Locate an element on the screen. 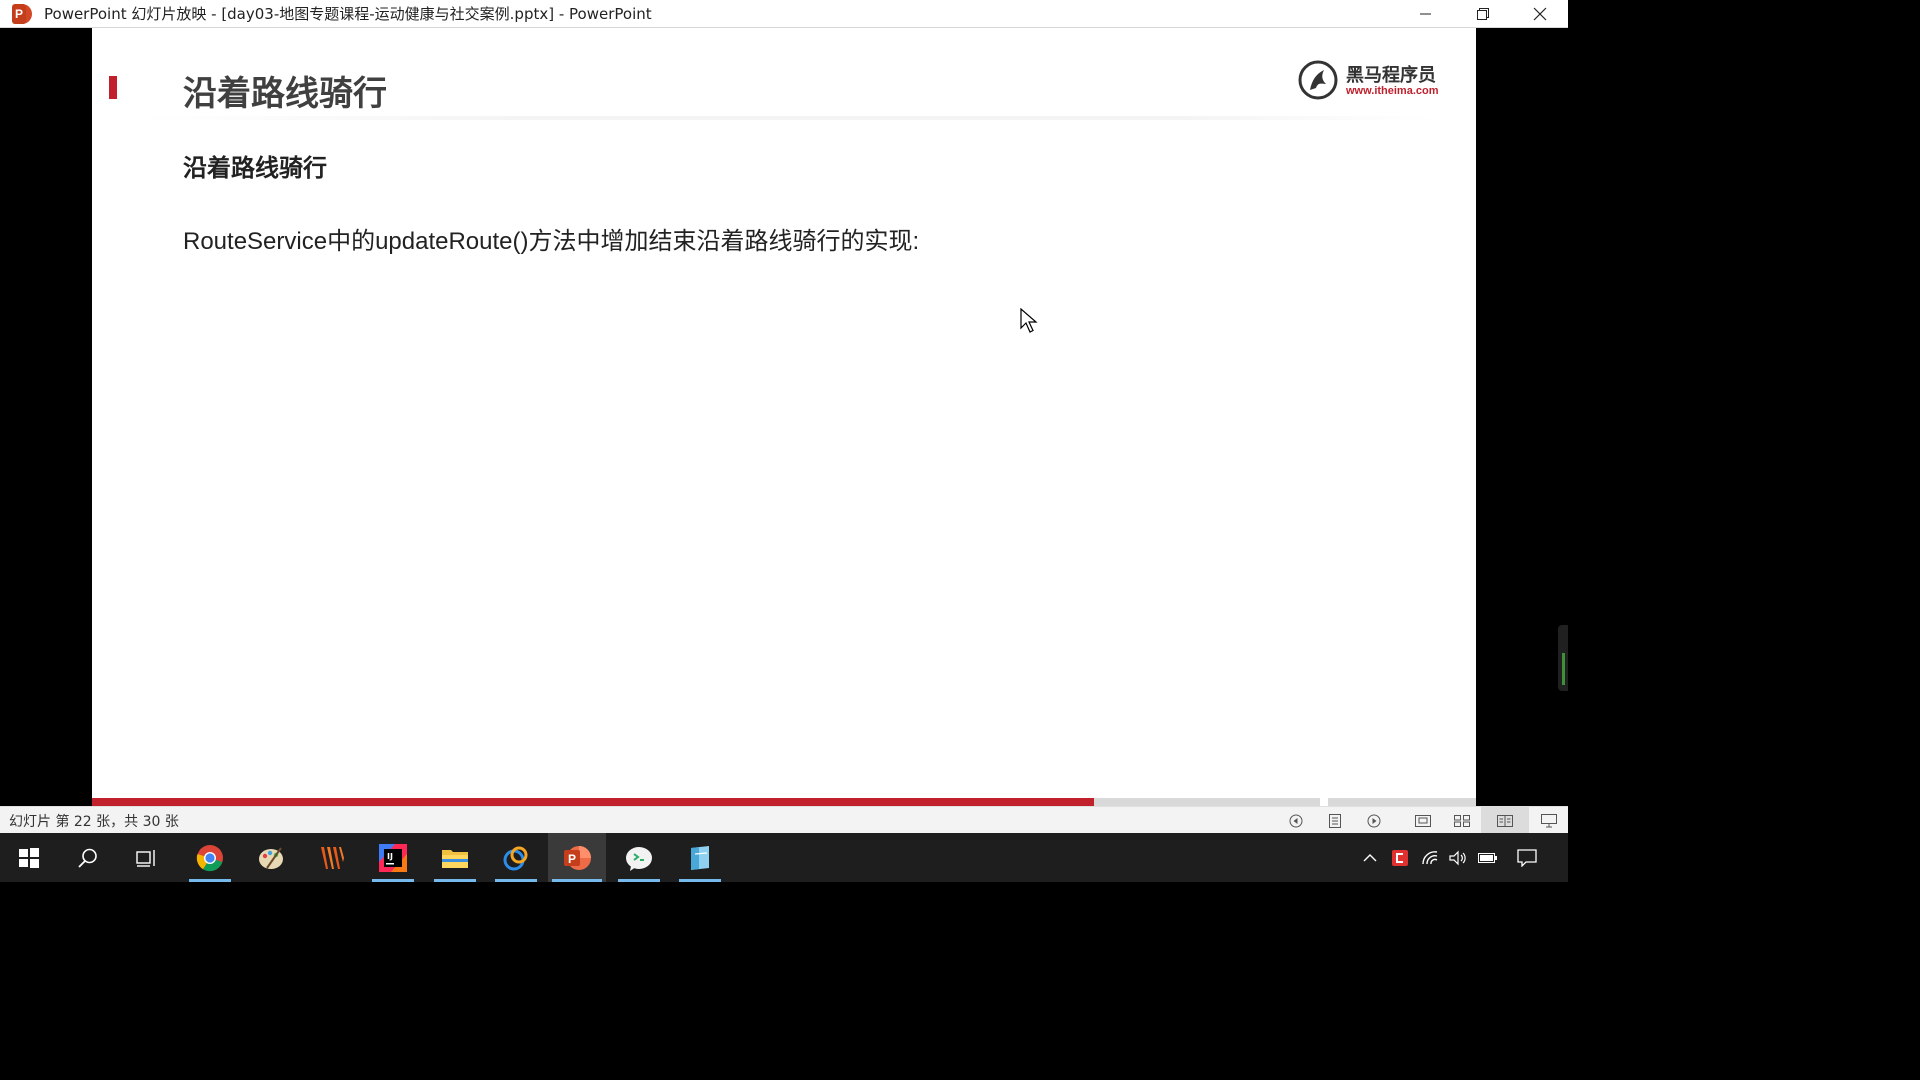  restore-button is located at coordinates (1482, 13).